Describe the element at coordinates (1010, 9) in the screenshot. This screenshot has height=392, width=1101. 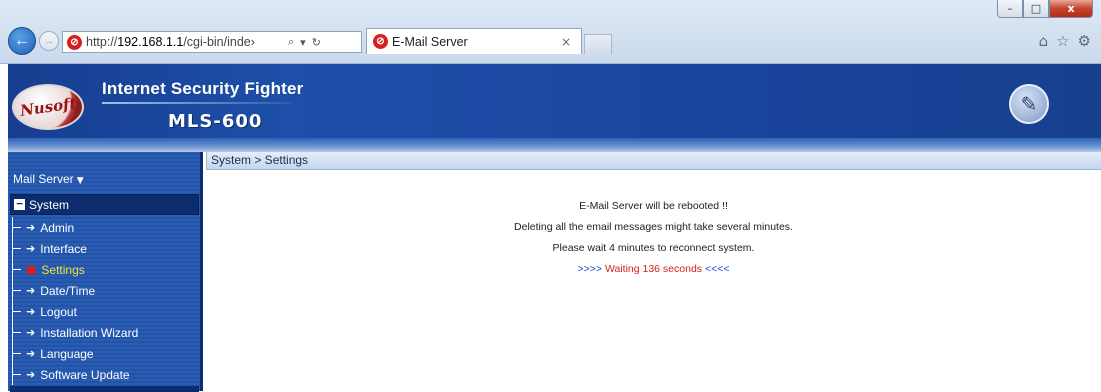
I see `minimize-button: –` at that location.